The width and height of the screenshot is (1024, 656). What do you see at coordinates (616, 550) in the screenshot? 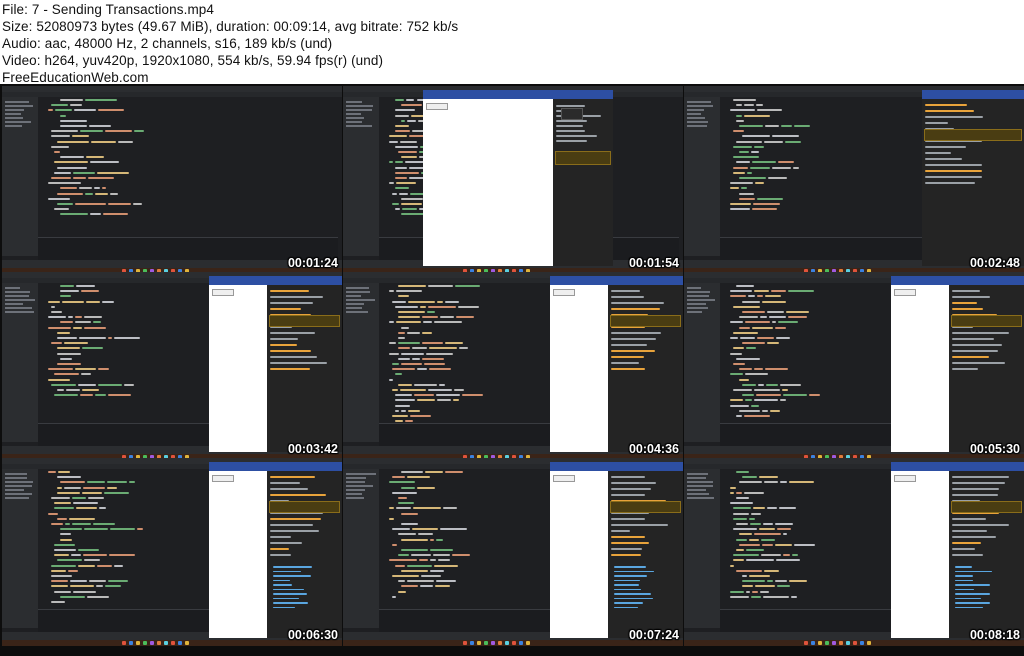
I see `browser-window` at bounding box center [616, 550].